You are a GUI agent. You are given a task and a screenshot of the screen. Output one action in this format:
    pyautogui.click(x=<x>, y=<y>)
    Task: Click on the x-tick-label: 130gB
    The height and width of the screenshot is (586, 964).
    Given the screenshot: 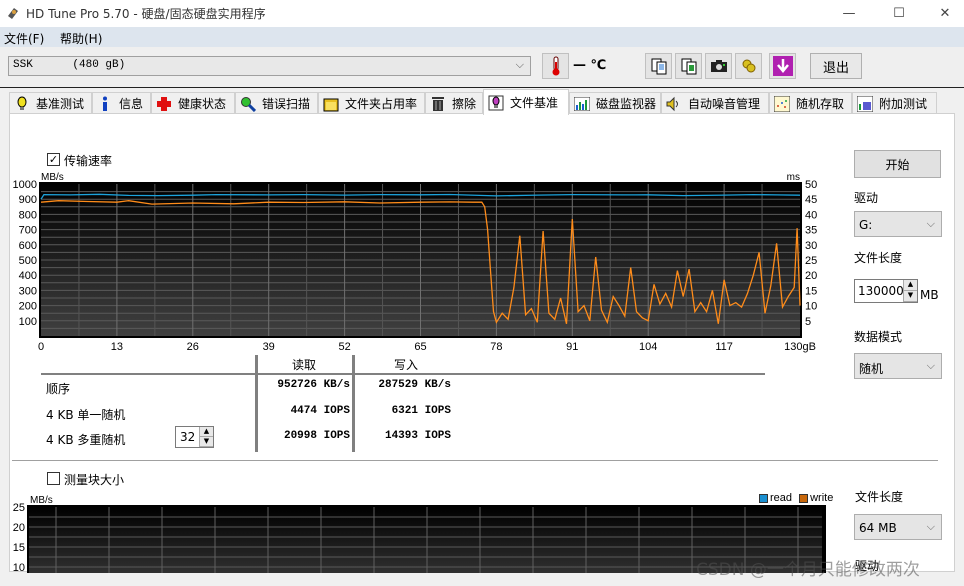 What is the action you would take?
    pyautogui.click(x=800, y=347)
    